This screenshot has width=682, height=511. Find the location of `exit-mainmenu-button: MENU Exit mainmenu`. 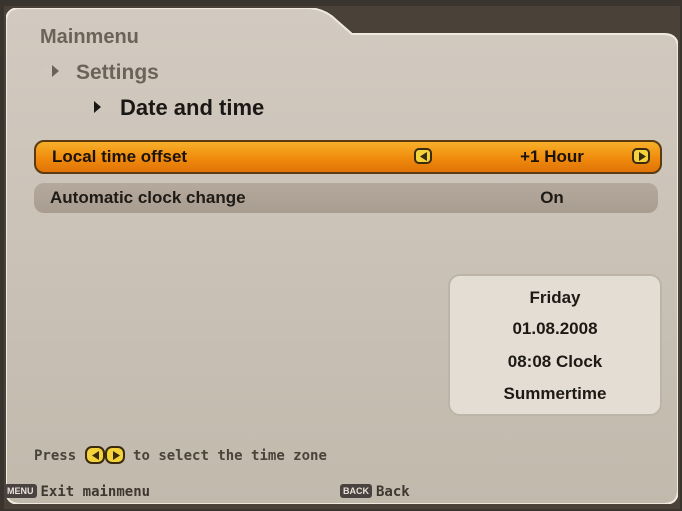

exit-mainmenu-button: MENU Exit mainmenu is located at coordinates (77, 492).